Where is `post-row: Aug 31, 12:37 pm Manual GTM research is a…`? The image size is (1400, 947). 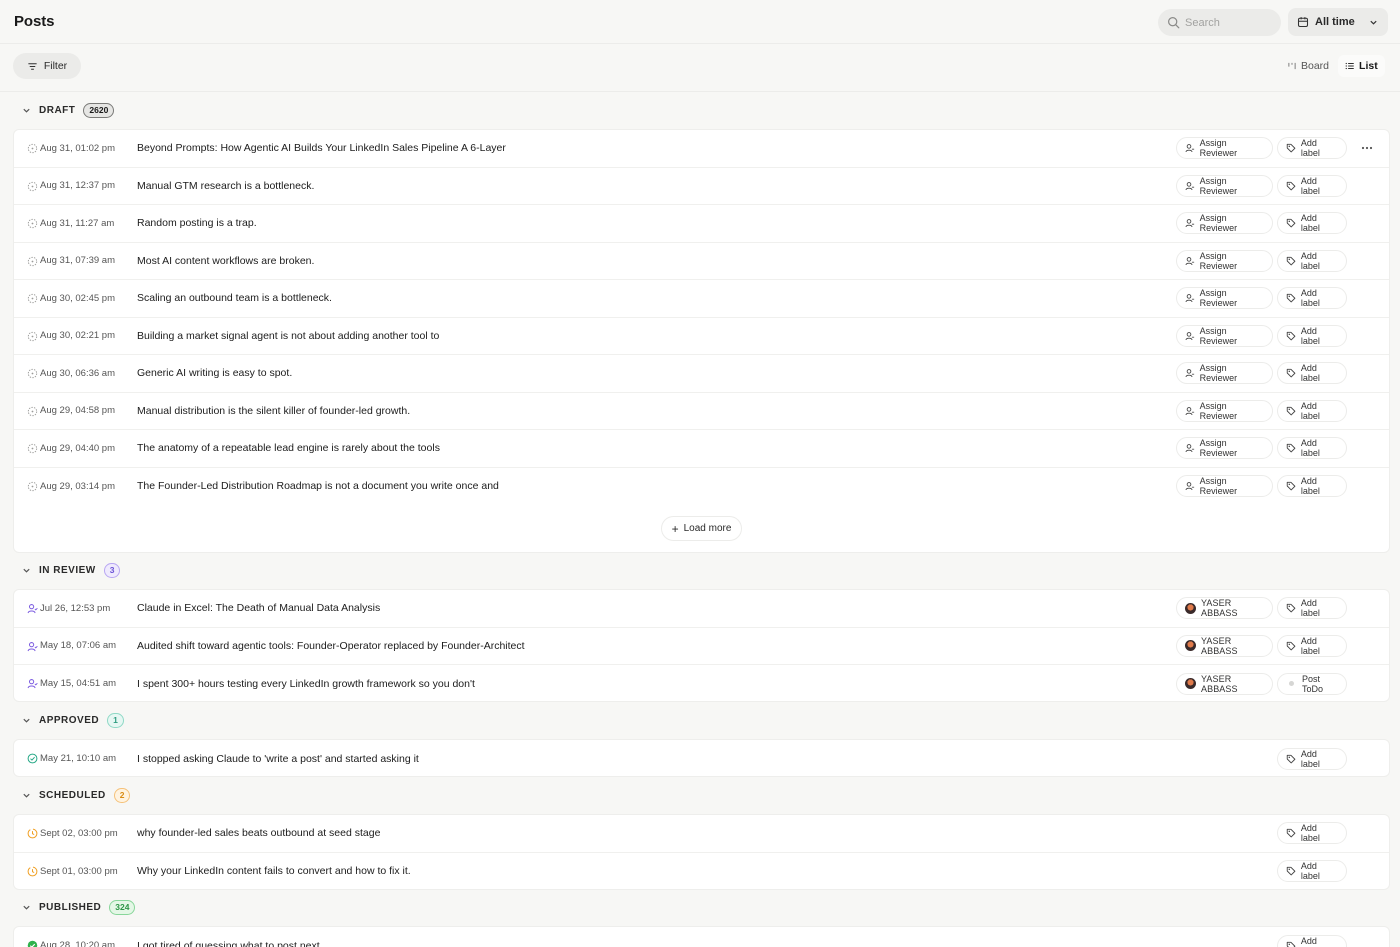 post-row: Aug 31, 12:37 pm Manual GTM research is a… is located at coordinates (701, 186).